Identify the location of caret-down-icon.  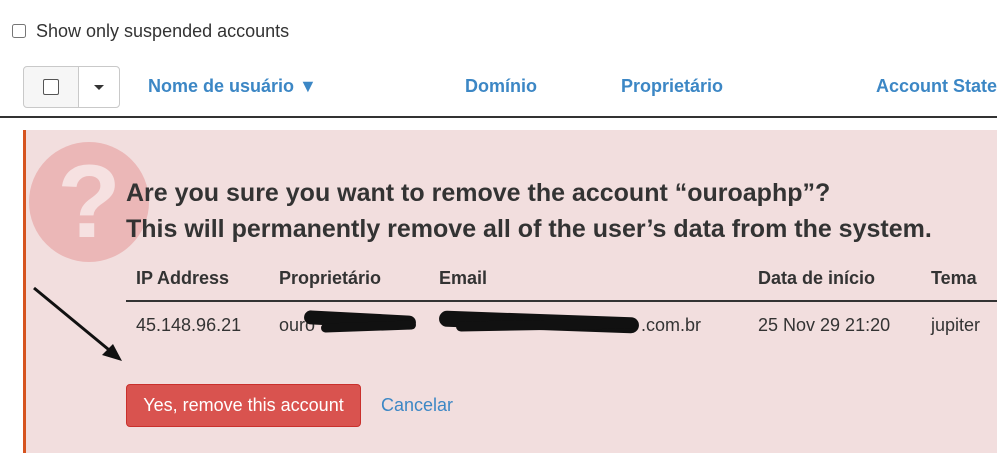
(99, 87).